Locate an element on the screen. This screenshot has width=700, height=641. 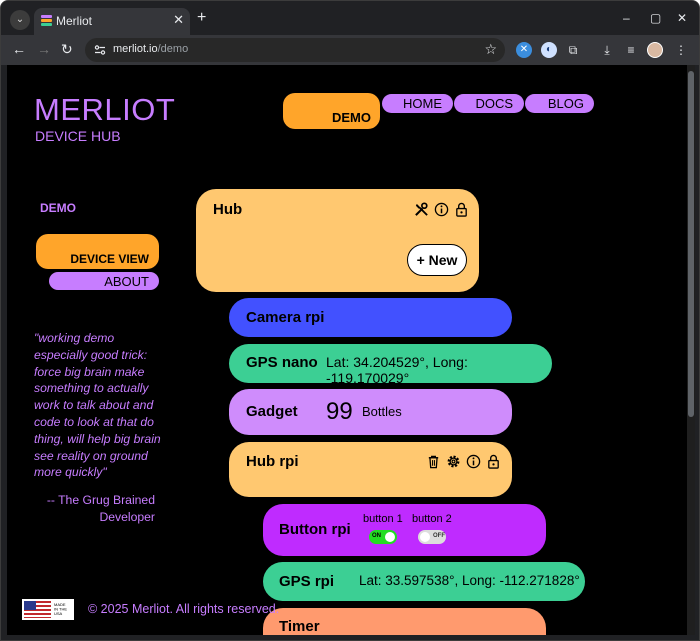
gps-location: Lat: 34.204529°, Long: -119.170029° is located at coordinates (397, 370).